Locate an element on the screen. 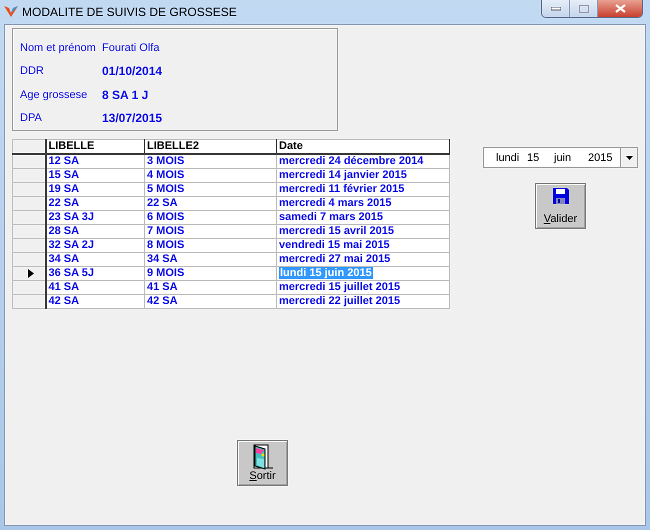 This screenshot has height=530, width=650. minimize-icon is located at coordinates (555, 8).